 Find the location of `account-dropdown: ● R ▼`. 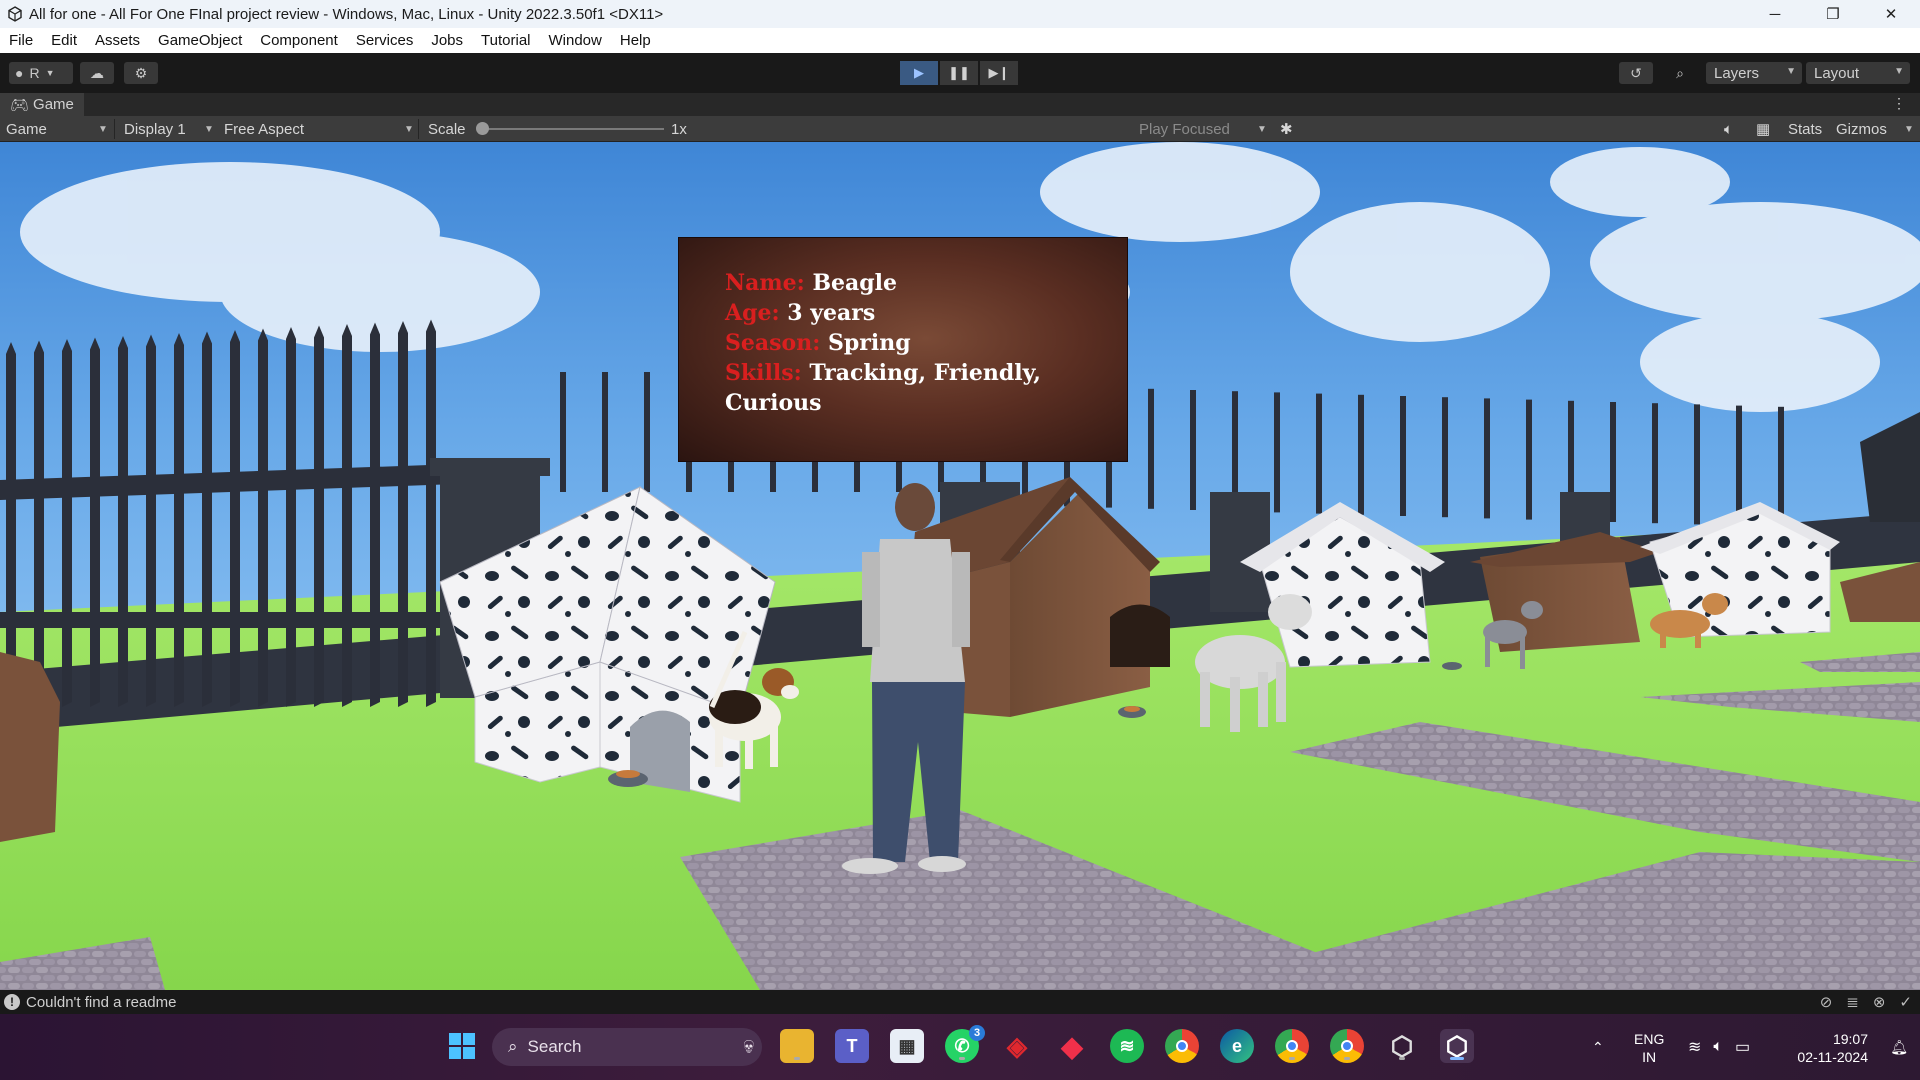

account-dropdown: ● R ▼ is located at coordinates (41, 73).